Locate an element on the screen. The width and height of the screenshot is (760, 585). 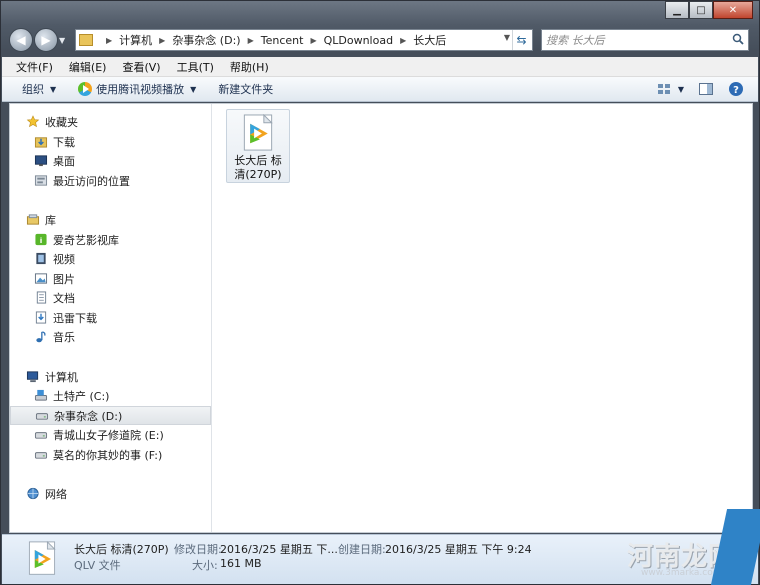
system-drive-icon is located at coordinates (41, 395).